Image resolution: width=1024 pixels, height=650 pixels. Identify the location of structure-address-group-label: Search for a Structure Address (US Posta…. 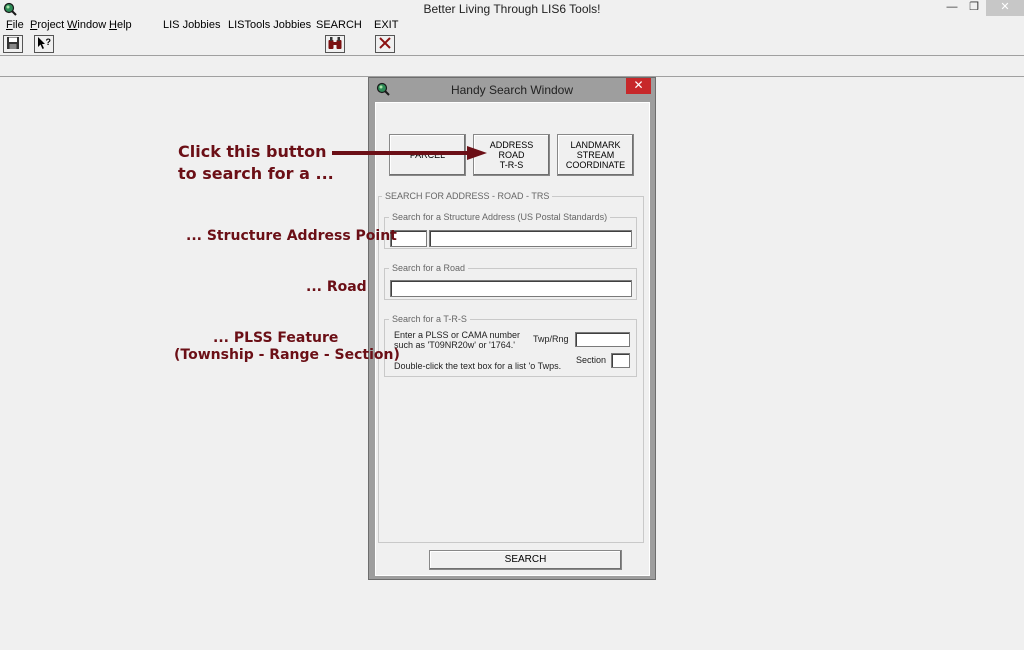
(500, 217).